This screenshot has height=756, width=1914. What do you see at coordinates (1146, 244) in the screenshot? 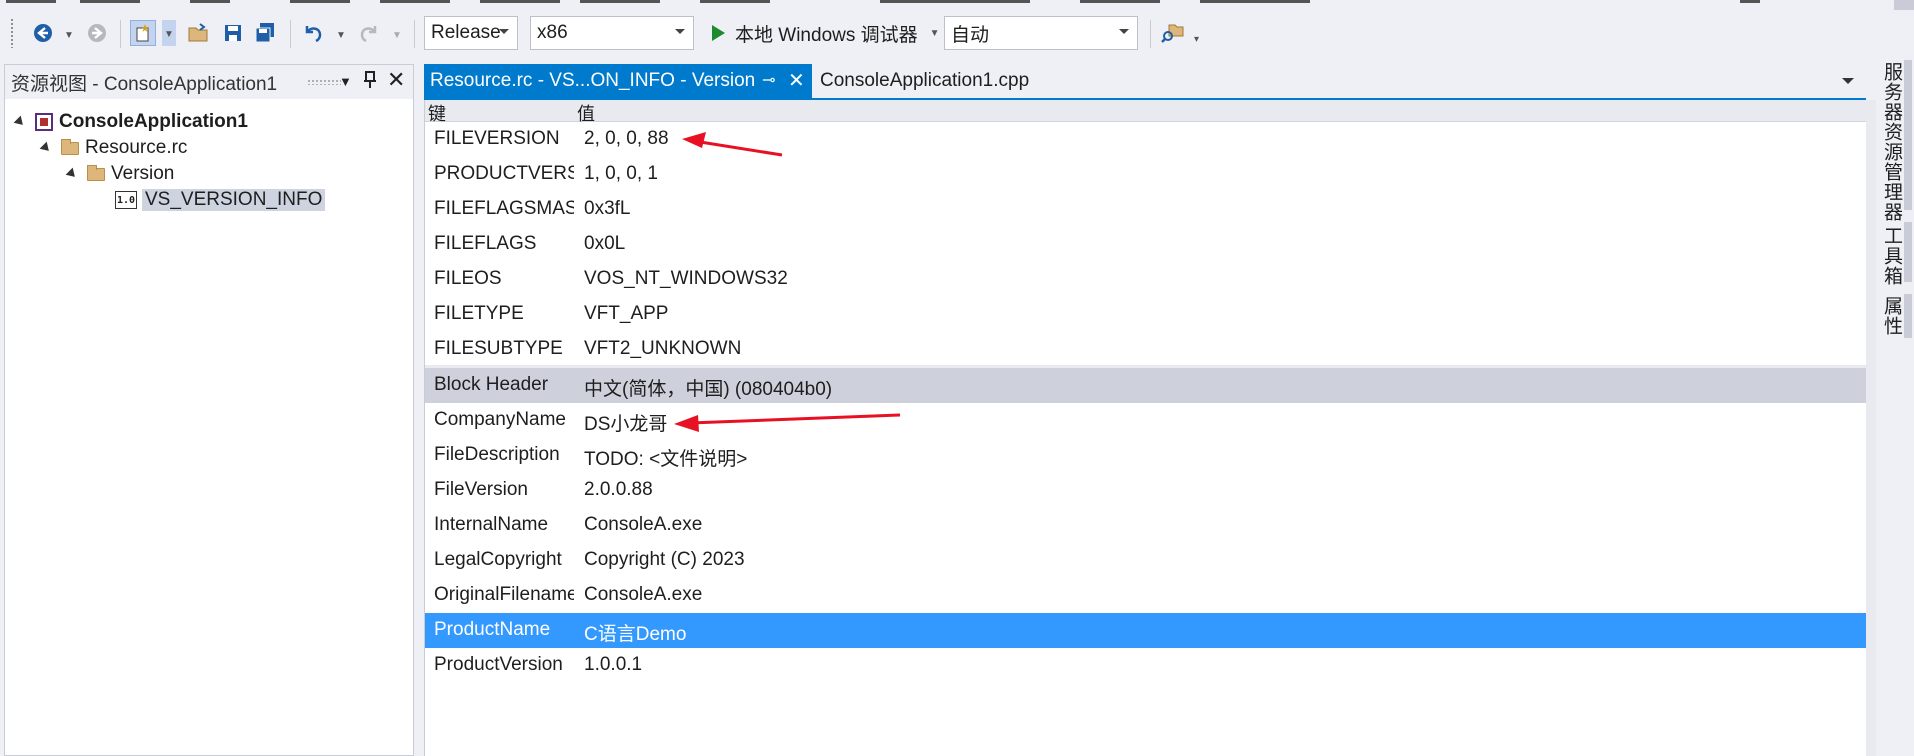
I see `table-row: FILEFLAGS 0x0L` at bounding box center [1146, 244].